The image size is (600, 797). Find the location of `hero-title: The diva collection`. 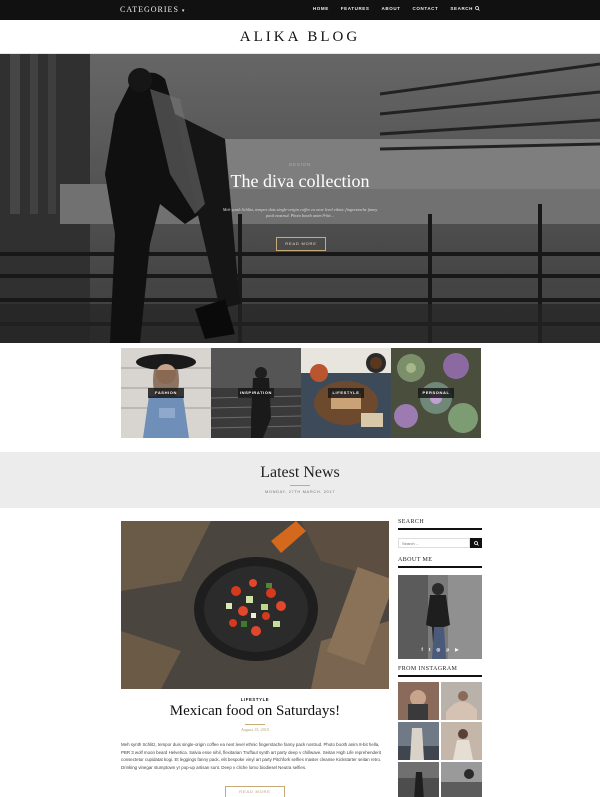

hero-title: The diva collection is located at coordinates (300, 181).